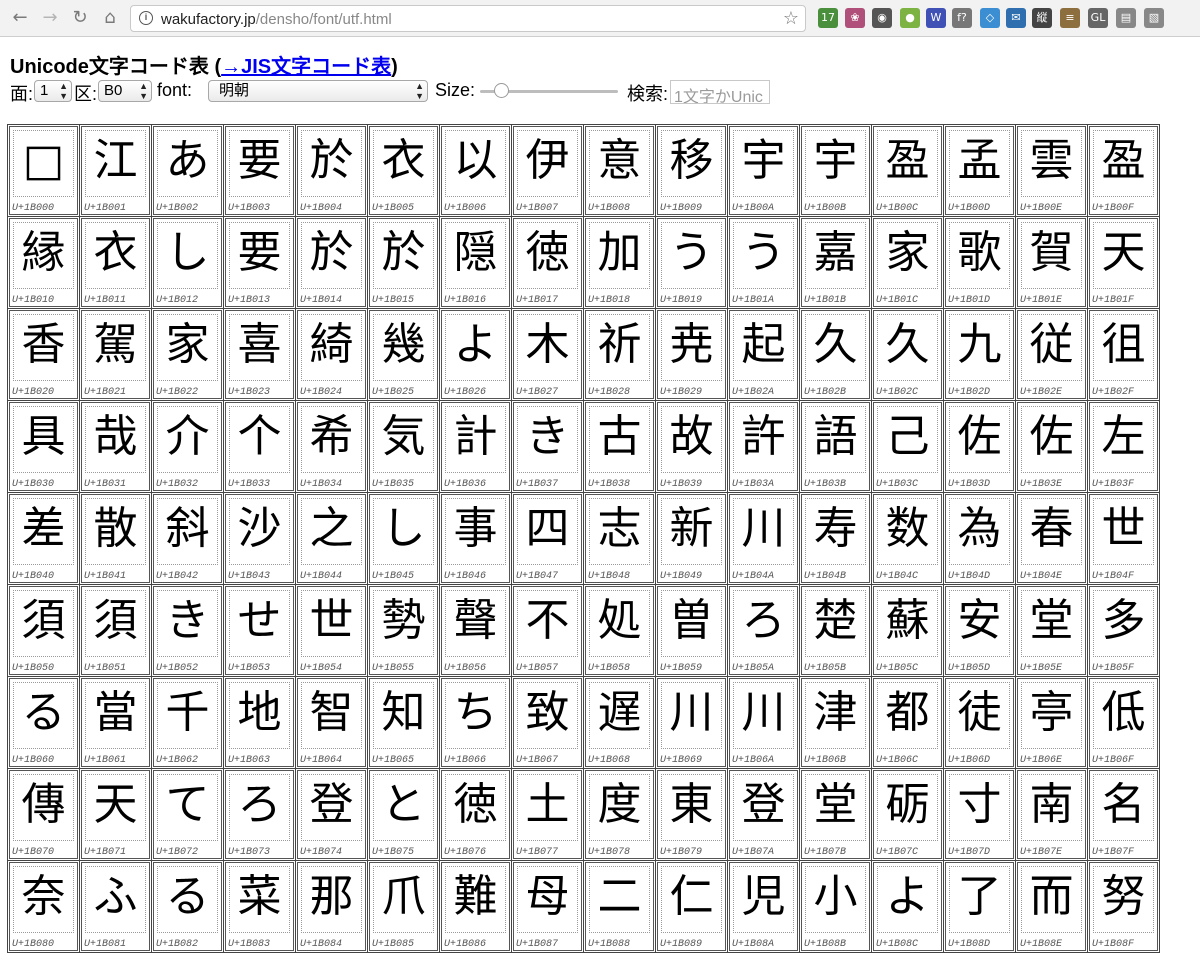  Describe the element at coordinates (980, 171) in the screenshot. I see `glyph-cell: 孟 U+1B00D` at that location.